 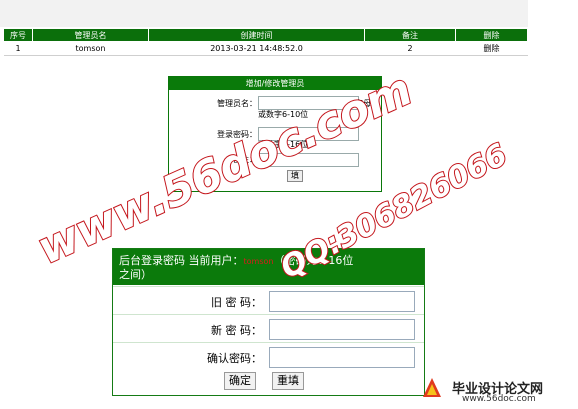 What do you see at coordinates (268, 328) in the screenshot?
I see `new-password-row: 新 密 码：` at bounding box center [268, 328].